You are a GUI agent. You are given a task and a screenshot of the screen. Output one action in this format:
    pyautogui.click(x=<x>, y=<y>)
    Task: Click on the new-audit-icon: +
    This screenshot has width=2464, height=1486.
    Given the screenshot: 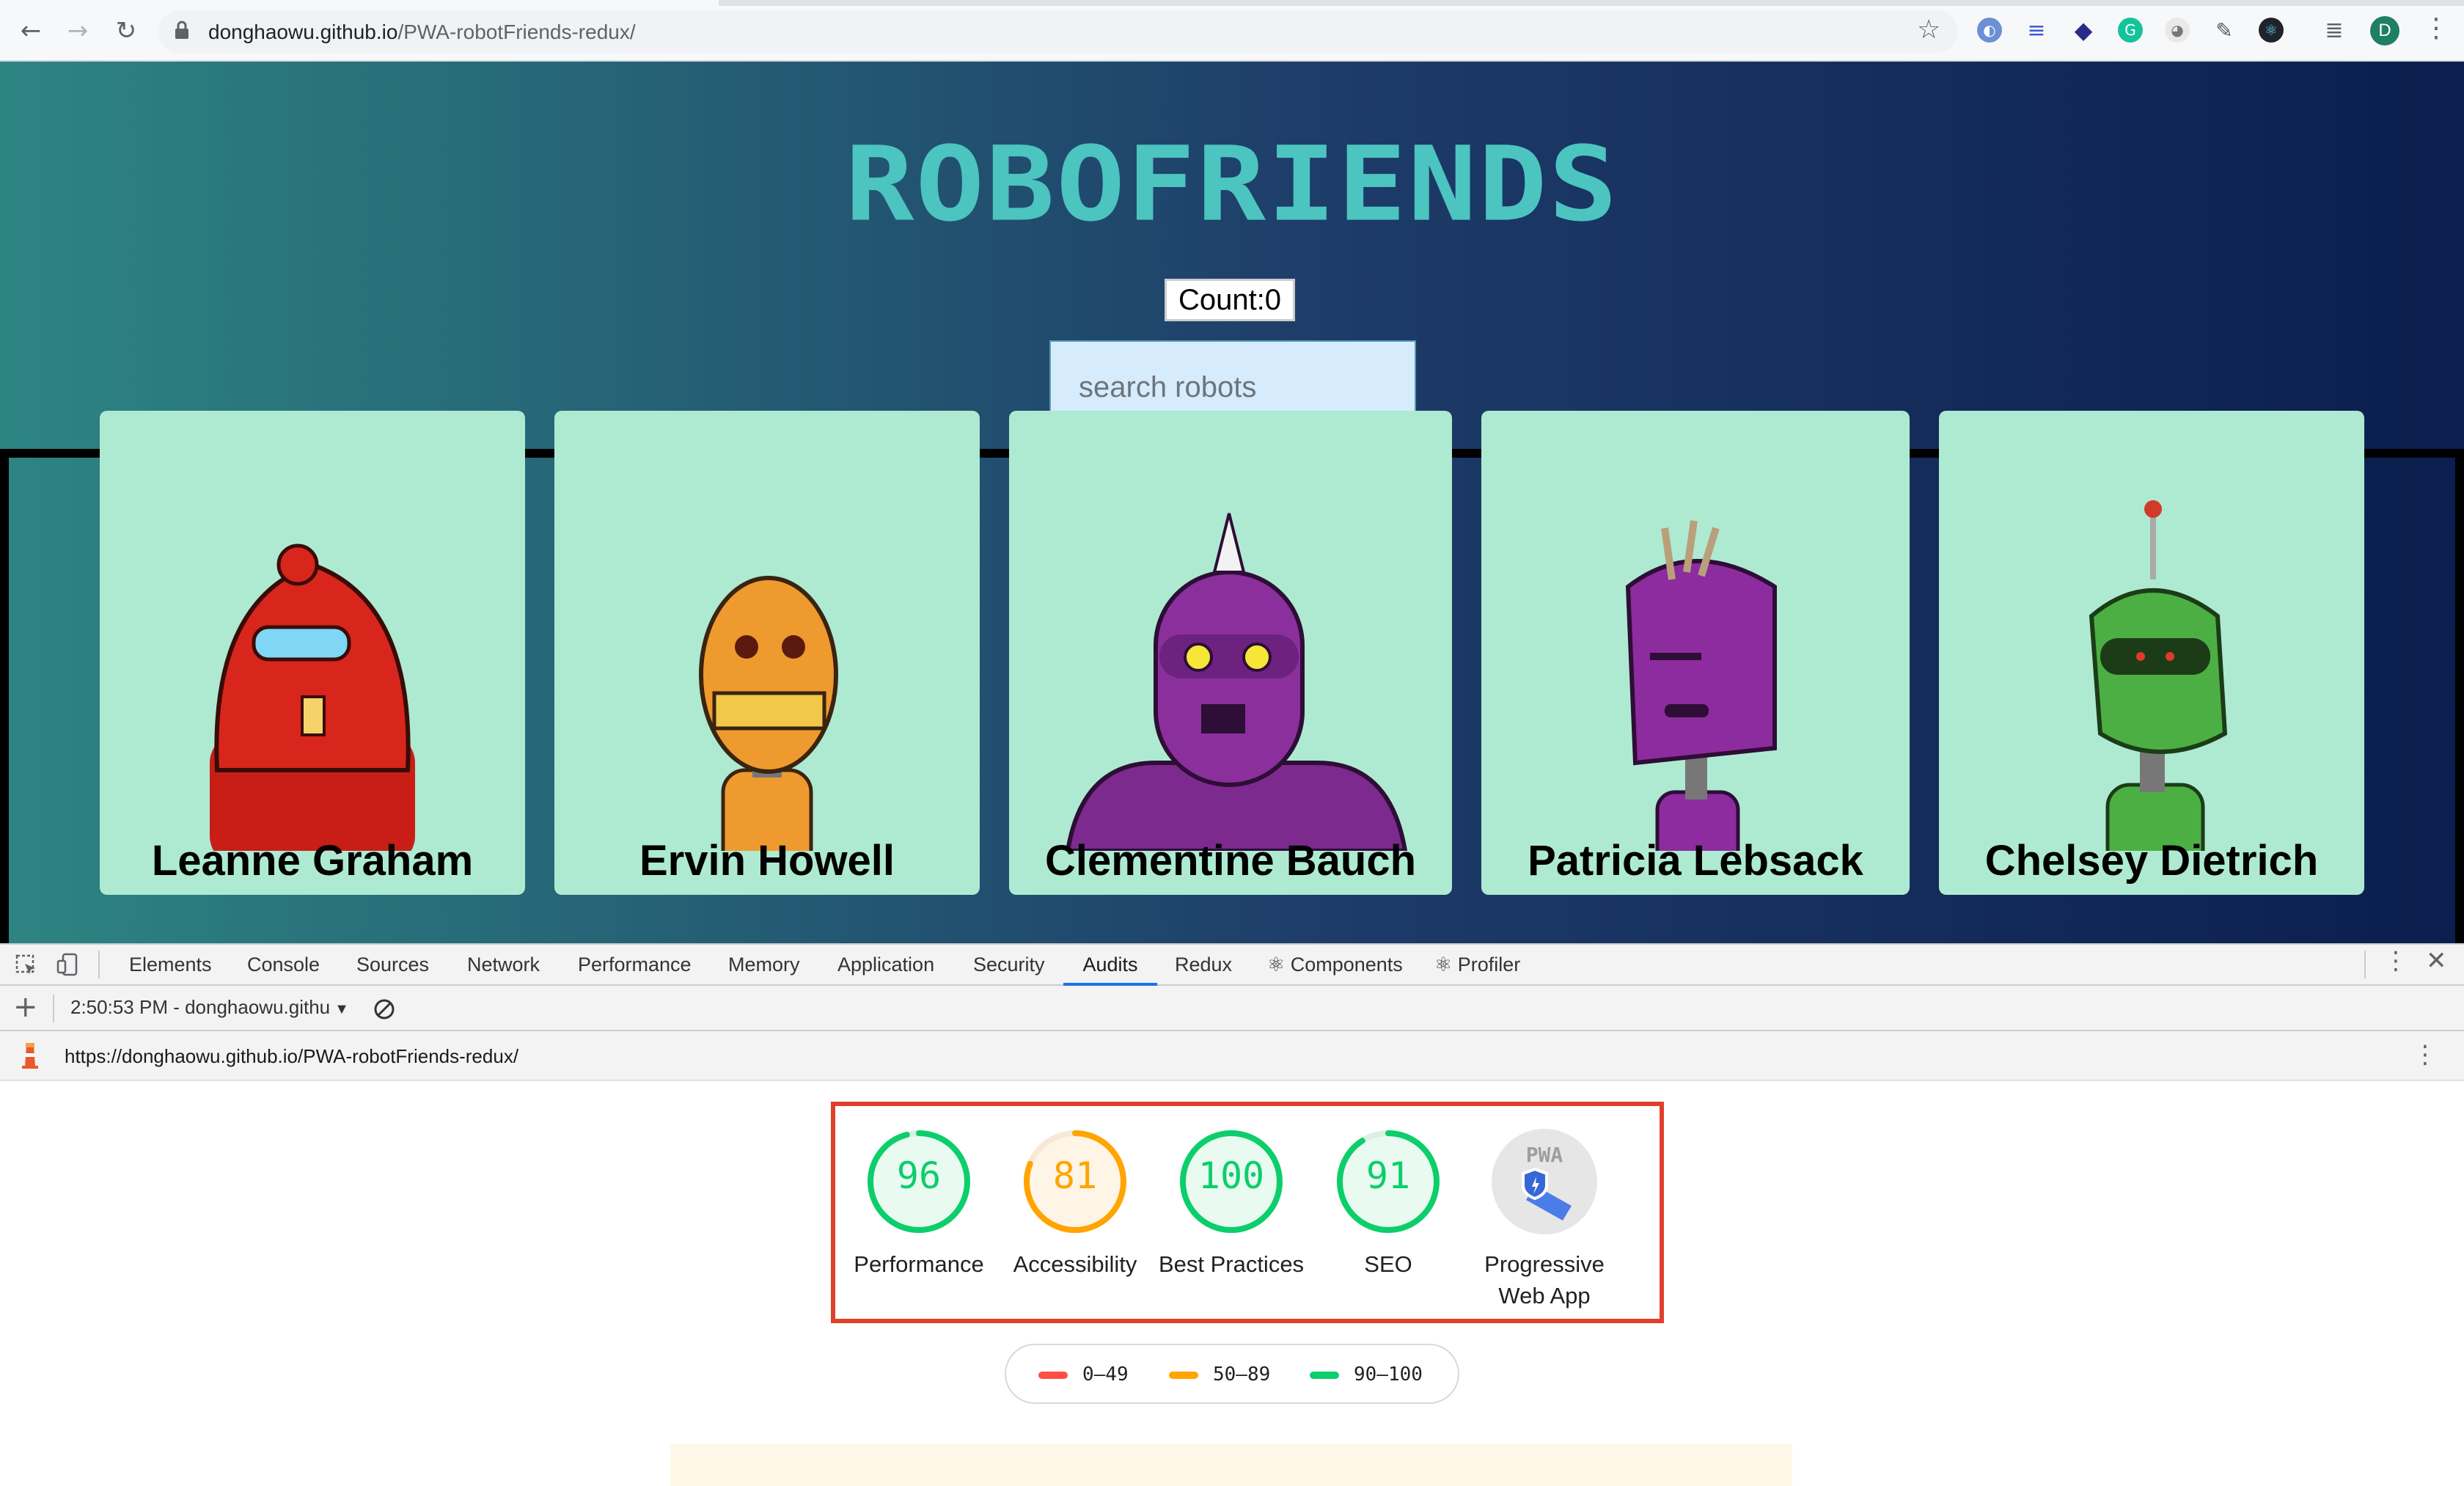 What is the action you would take?
    pyautogui.click(x=25, y=1007)
    